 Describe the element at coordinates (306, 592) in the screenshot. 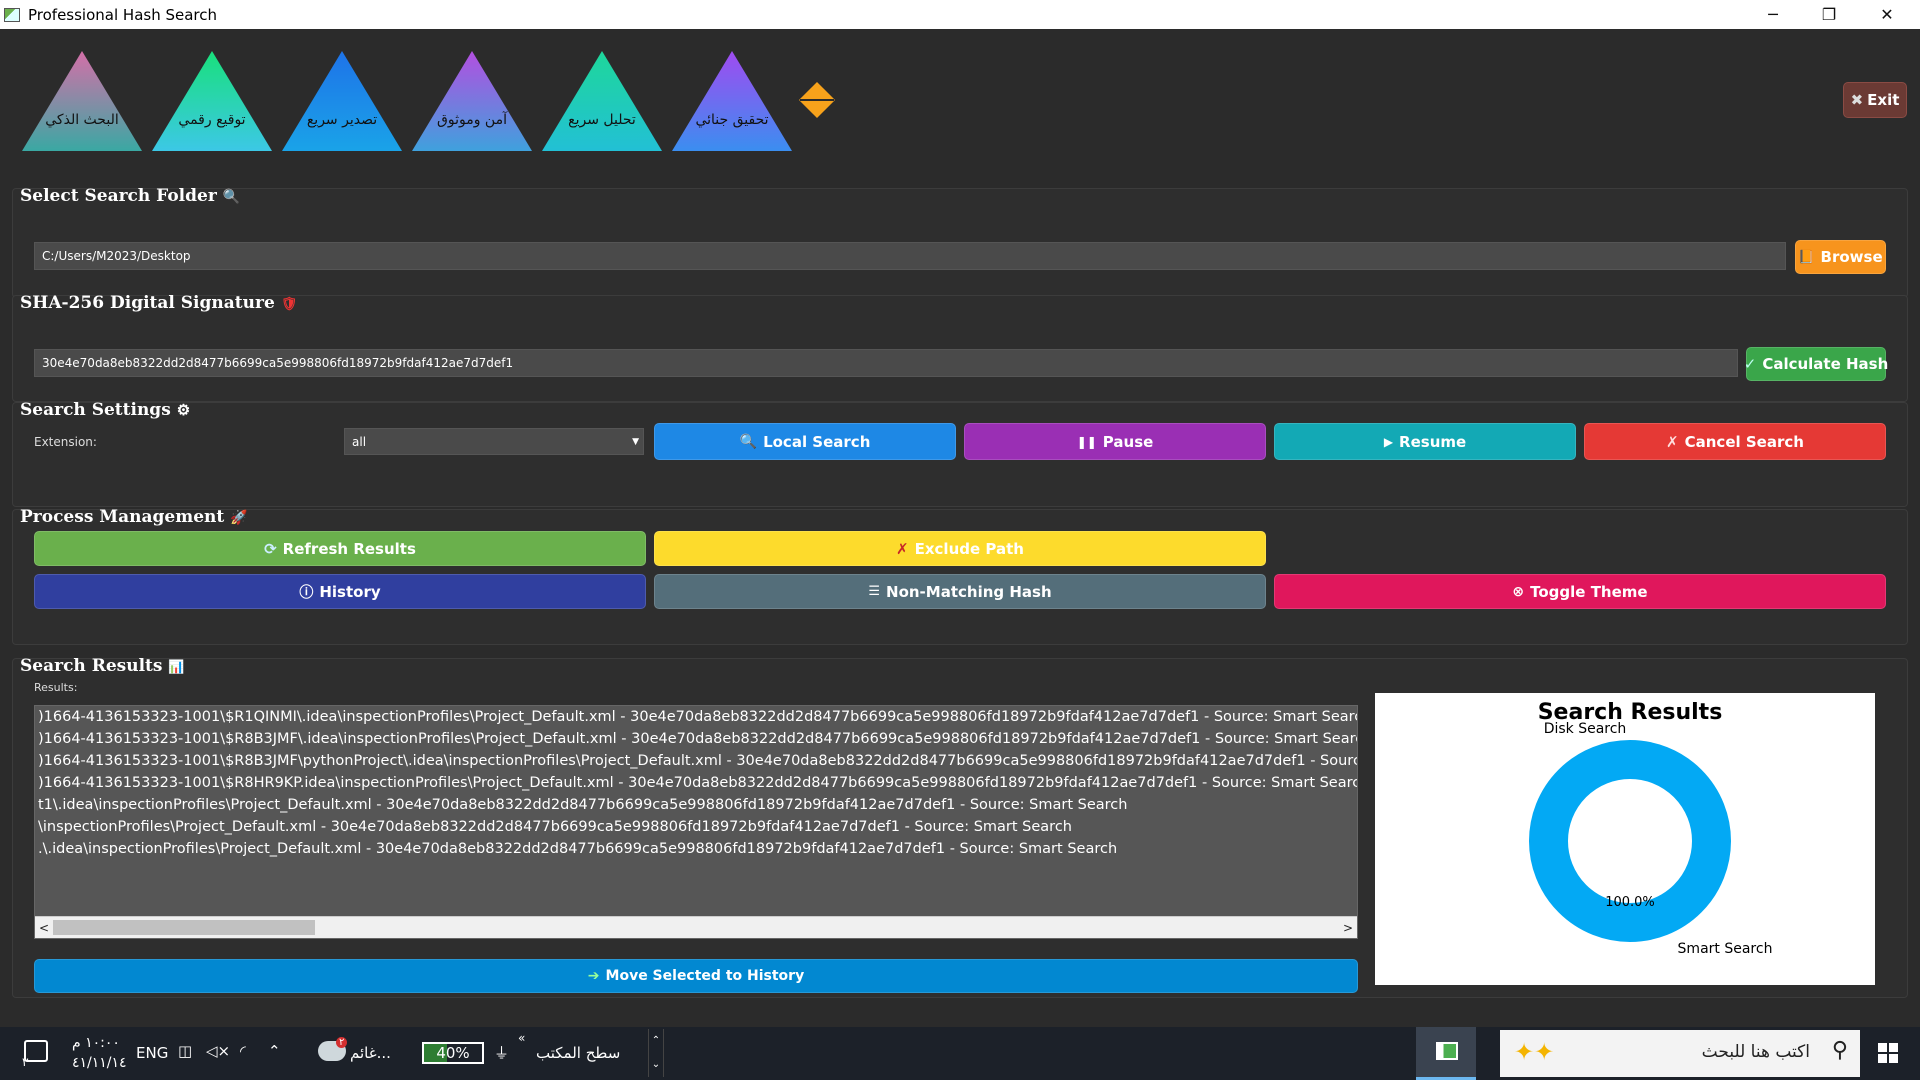

I see `info-icon: ⓘ` at that location.